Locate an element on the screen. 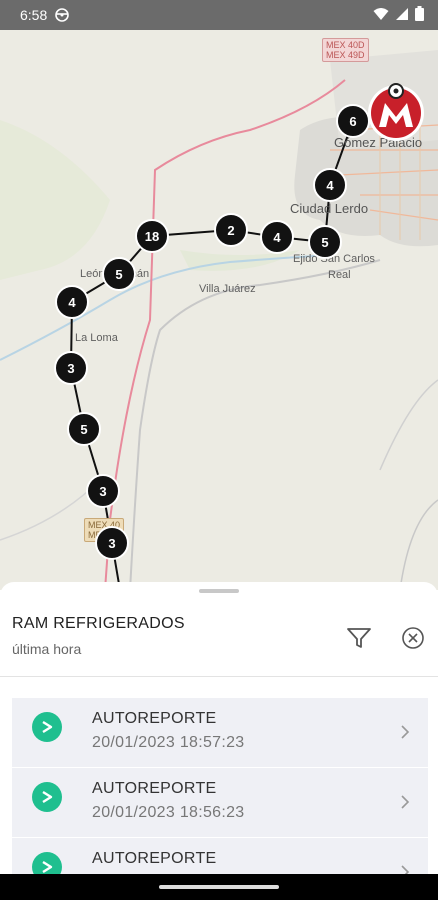 This screenshot has width=438, height=900. close-circle-icon is located at coordinates (413, 638).